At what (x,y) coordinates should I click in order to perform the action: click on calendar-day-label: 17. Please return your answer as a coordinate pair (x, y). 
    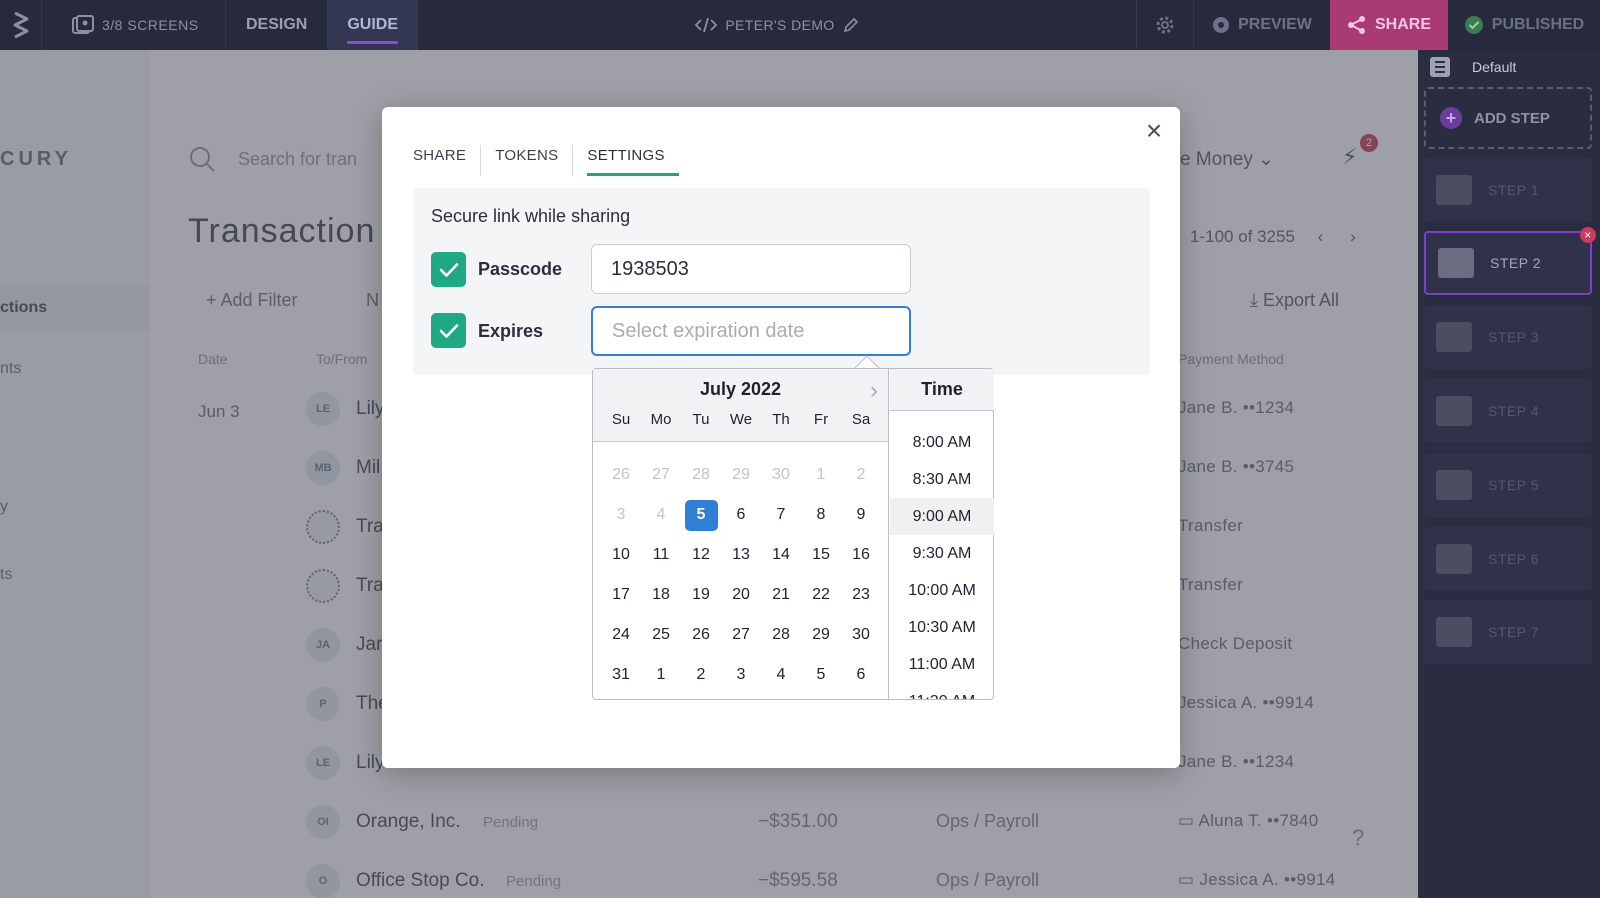
    Looking at the image, I should click on (621, 594).